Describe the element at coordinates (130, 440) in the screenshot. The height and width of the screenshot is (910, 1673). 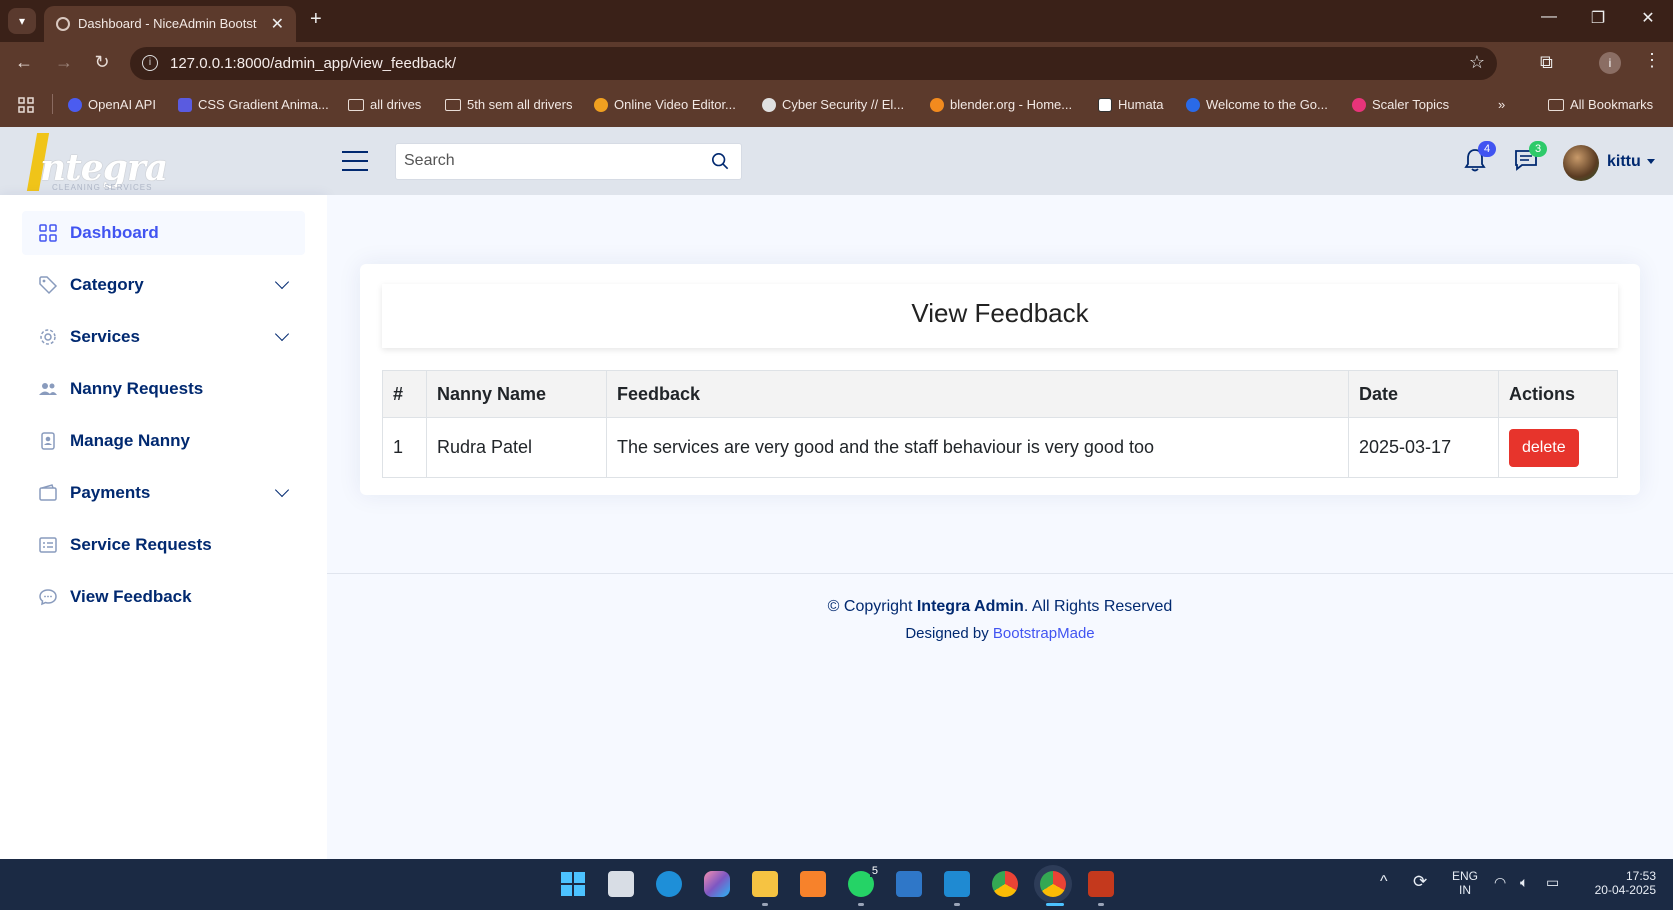
I see `sidebar-item-label: Manage Nanny` at that location.